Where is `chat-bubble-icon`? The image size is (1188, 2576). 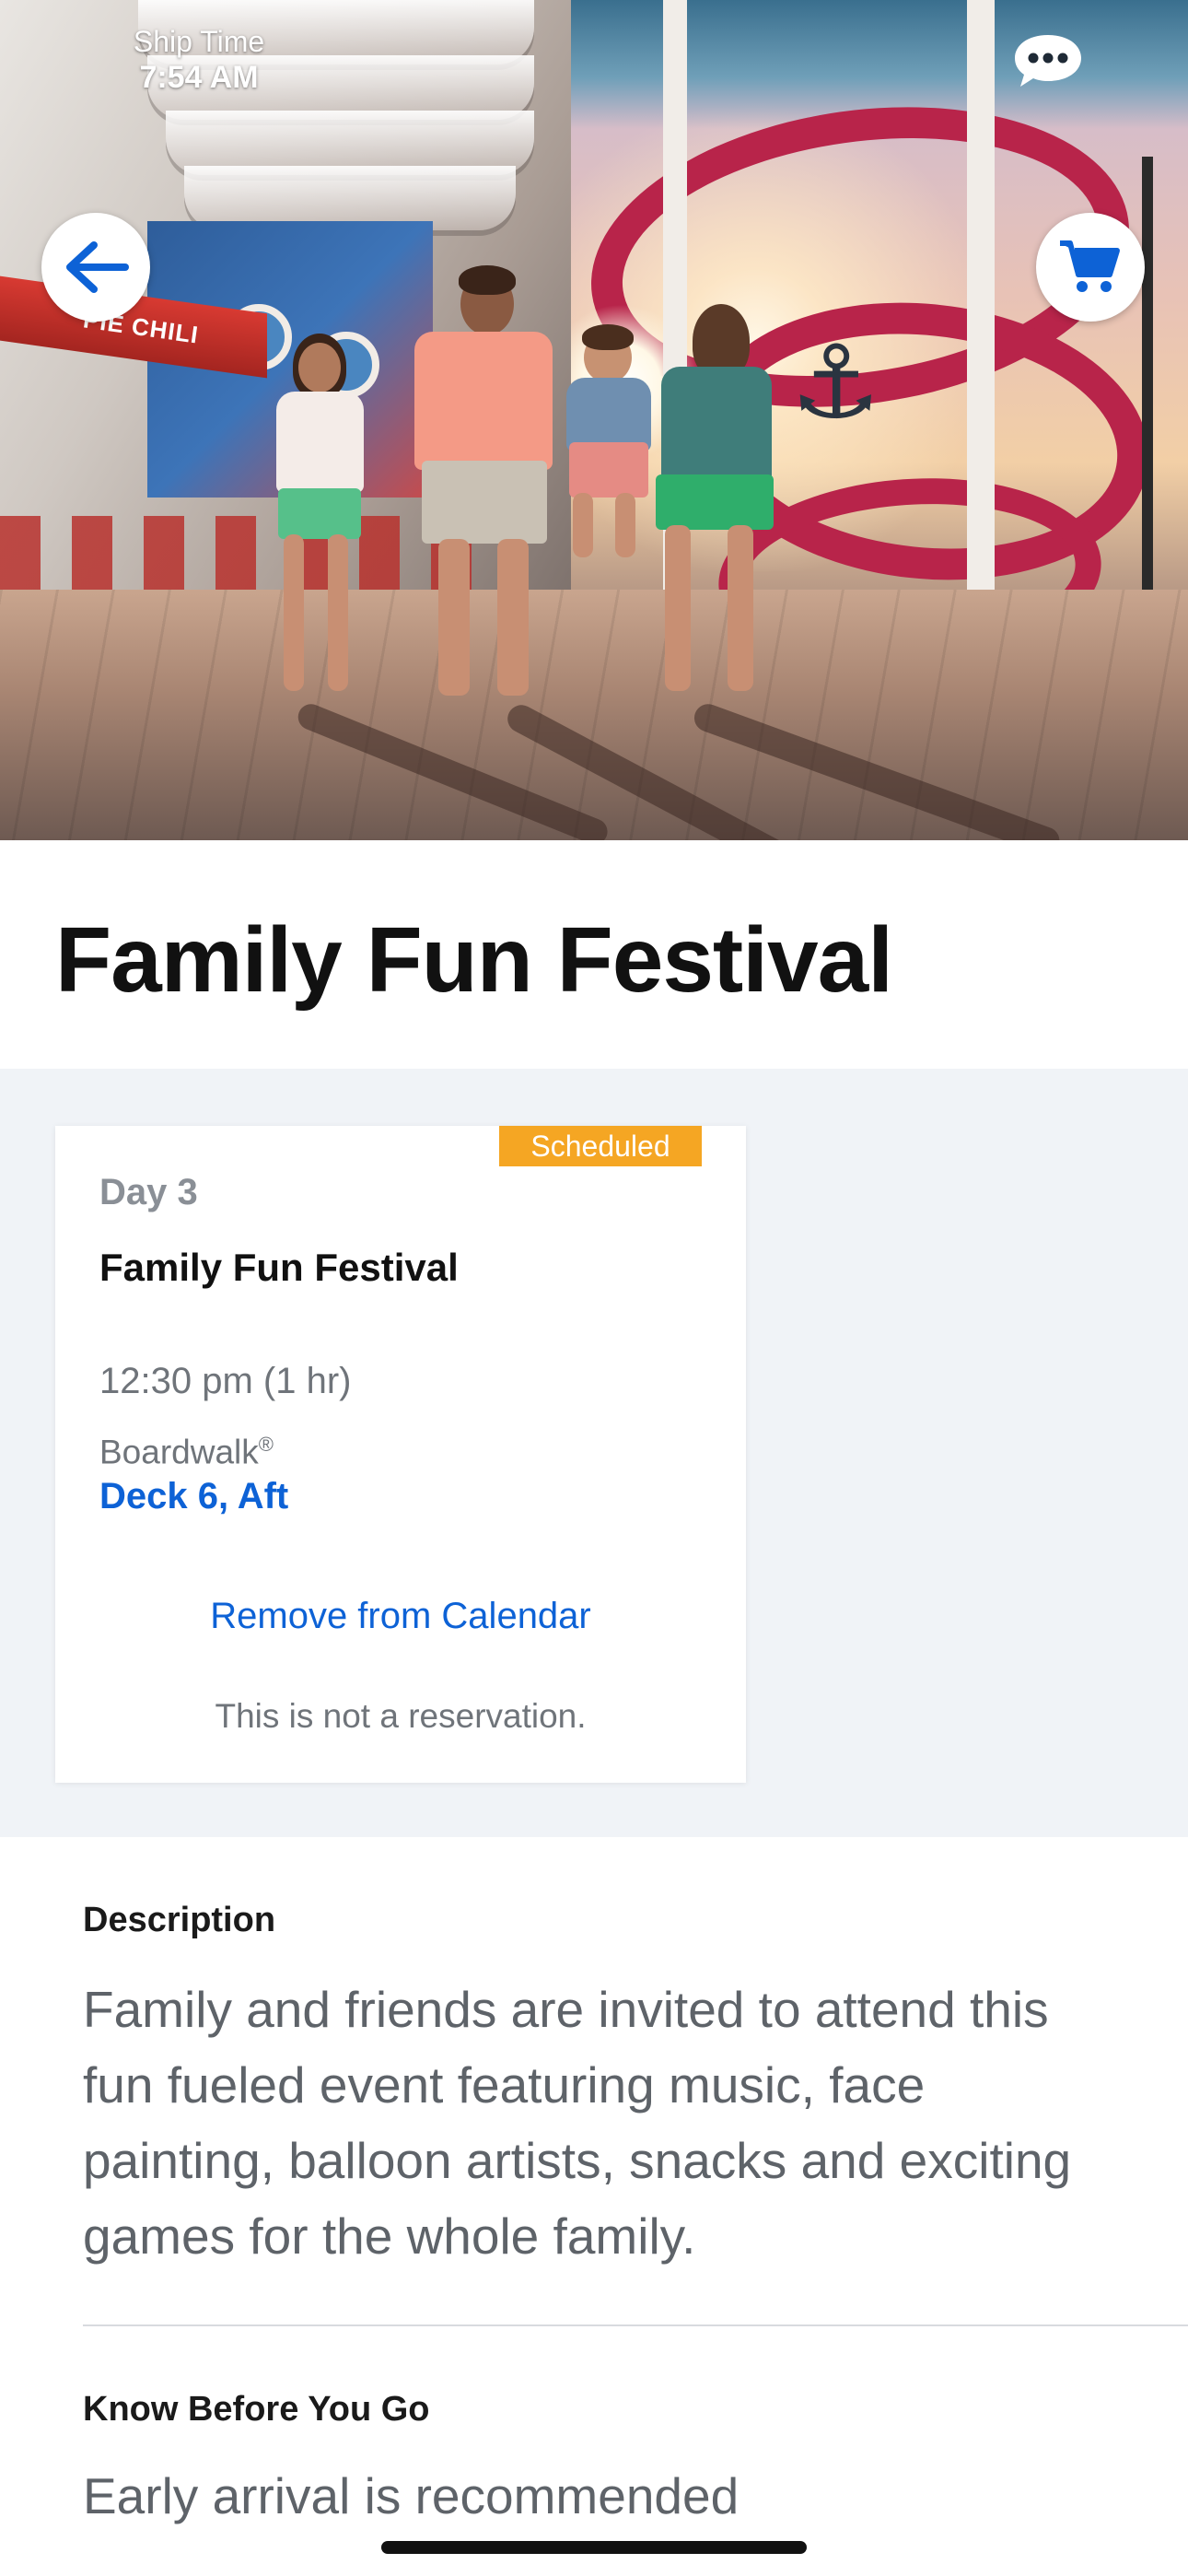
chat-bubble-icon is located at coordinates (1048, 61).